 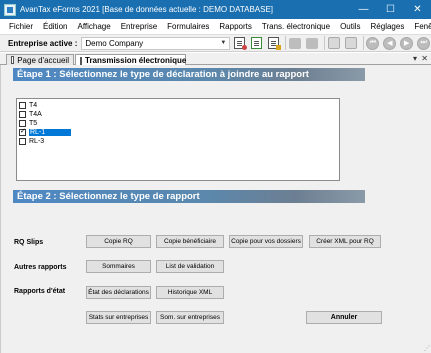 What do you see at coordinates (22, 123) in the screenshot?
I see `checkbox-t5` at bounding box center [22, 123].